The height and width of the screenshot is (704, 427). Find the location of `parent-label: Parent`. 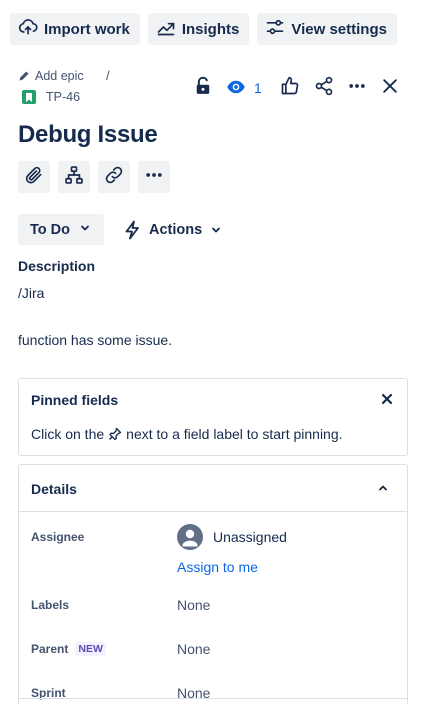

parent-label: Parent is located at coordinates (50, 649).